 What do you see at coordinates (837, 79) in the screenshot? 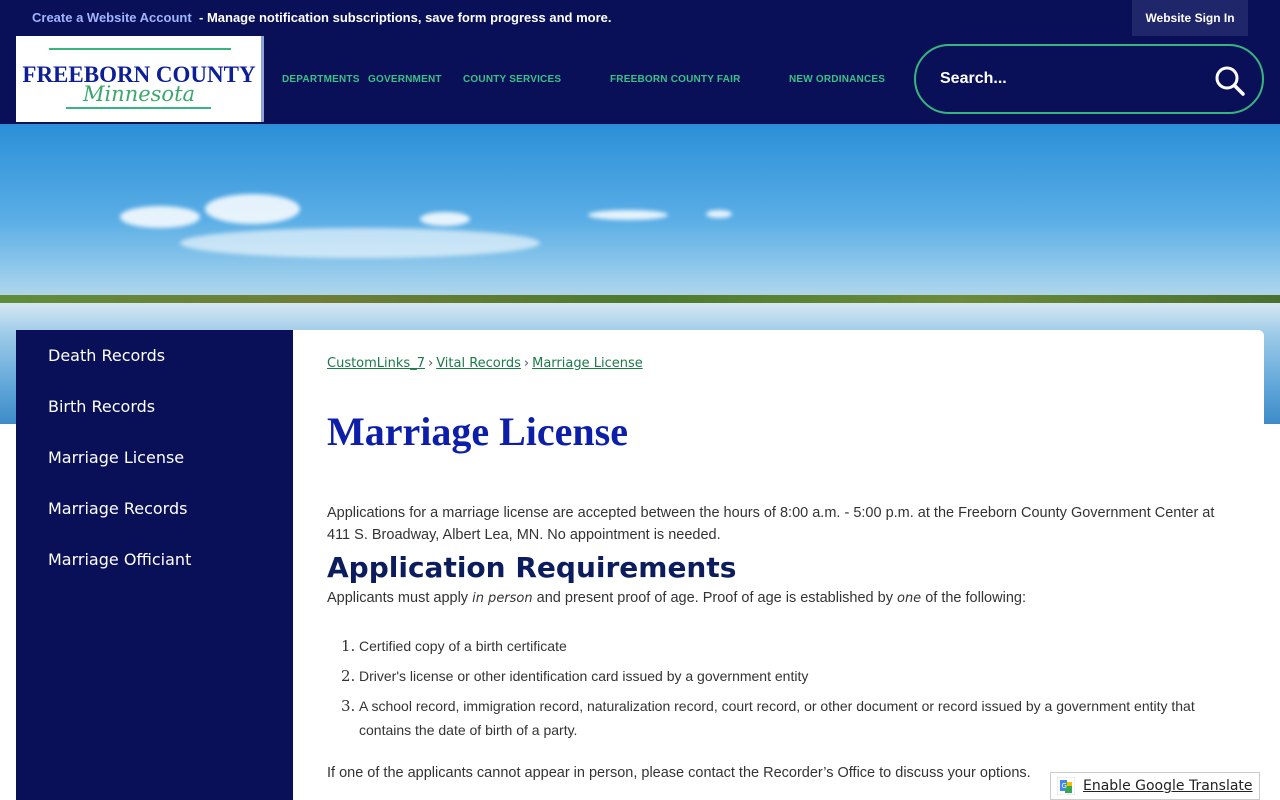
I see `nav-new-ordinances: NEW ORDINANCES` at bounding box center [837, 79].